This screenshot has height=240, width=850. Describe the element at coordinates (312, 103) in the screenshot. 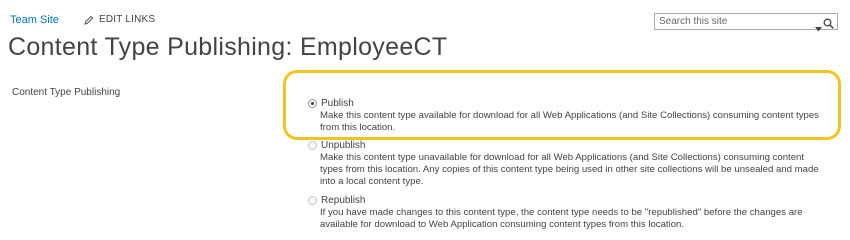

I see `publish-radio` at that location.